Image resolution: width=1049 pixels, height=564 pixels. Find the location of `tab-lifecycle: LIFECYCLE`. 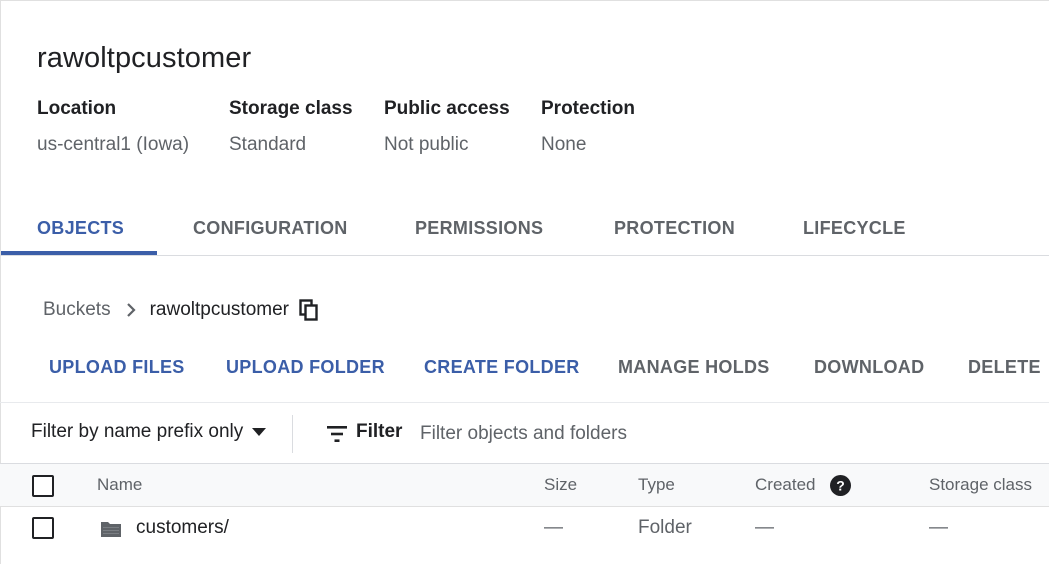

tab-lifecycle: LIFECYCLE is located at coordinates (854, 228).